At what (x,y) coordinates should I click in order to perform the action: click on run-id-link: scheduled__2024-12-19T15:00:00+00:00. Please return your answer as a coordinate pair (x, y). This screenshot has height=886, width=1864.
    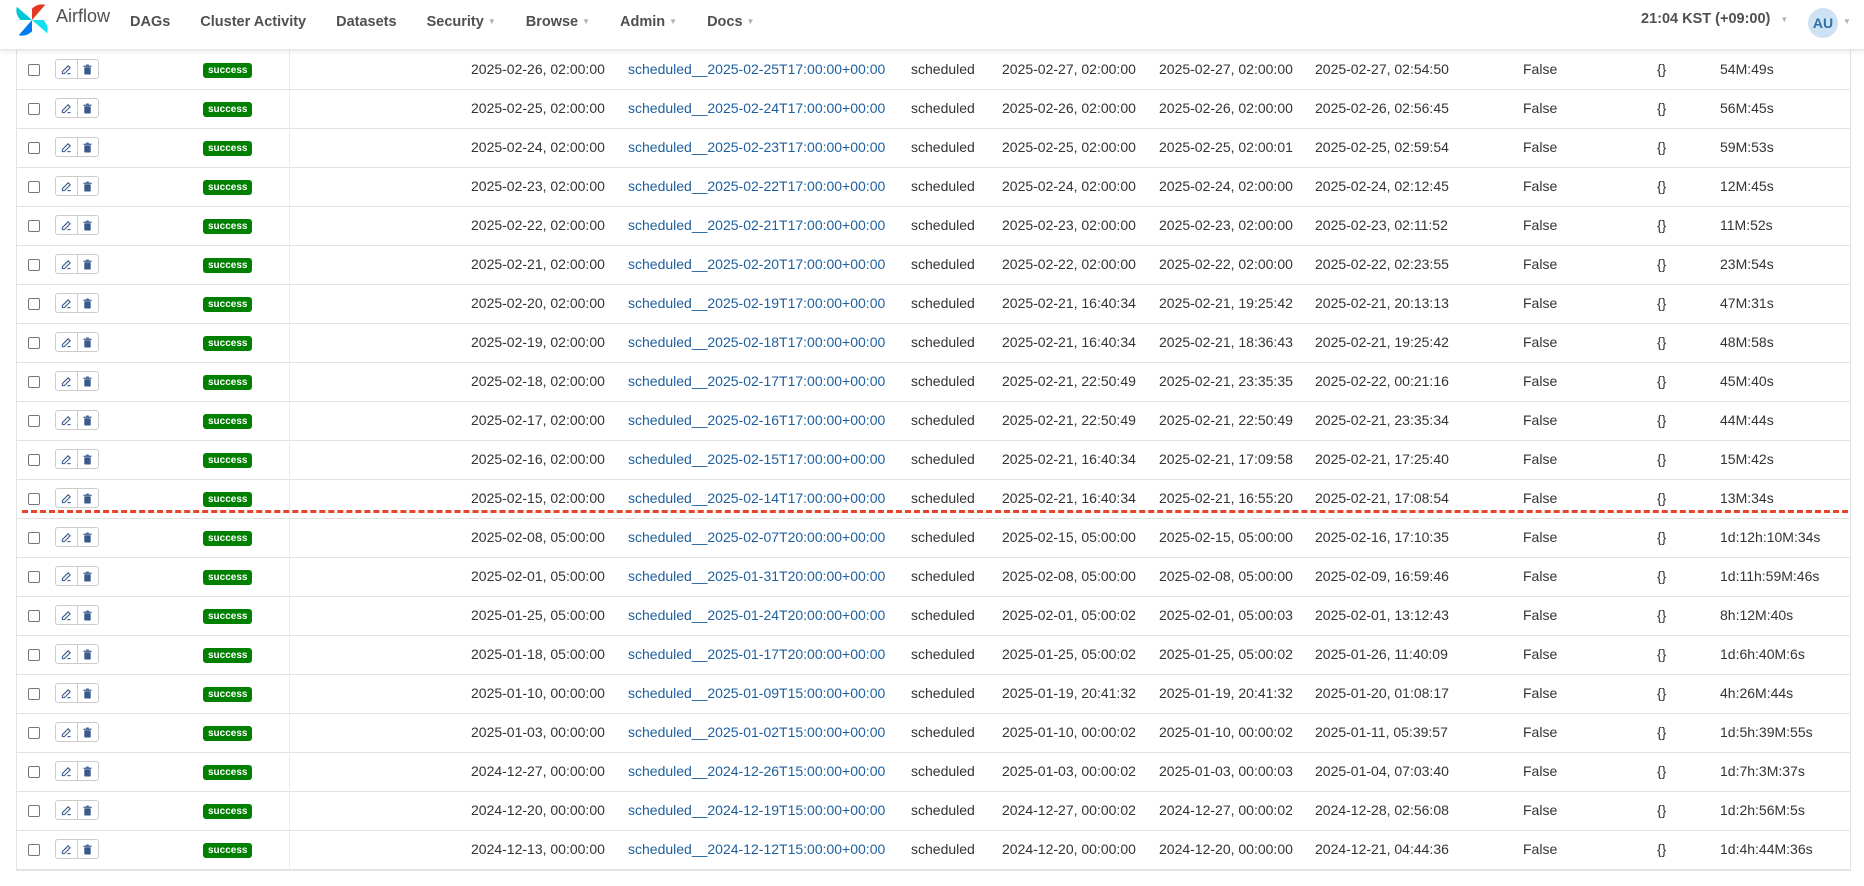
    Looking at the image, I should click on (756, 810).